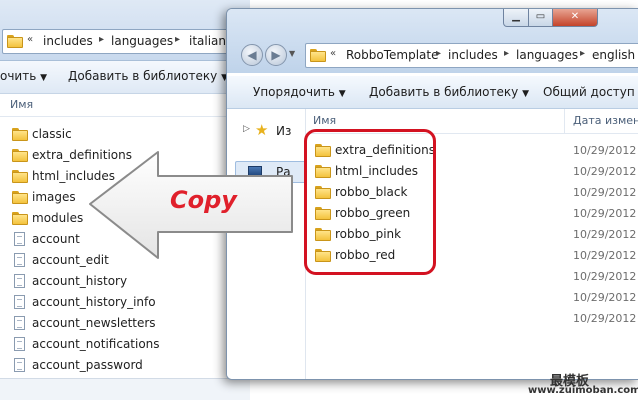 This screenshot has width=638, height=400. What do you see at coordinates (94, 323) in the screenshot?
I see `item-label: account_newsletters` at bounding box center [94, 323].